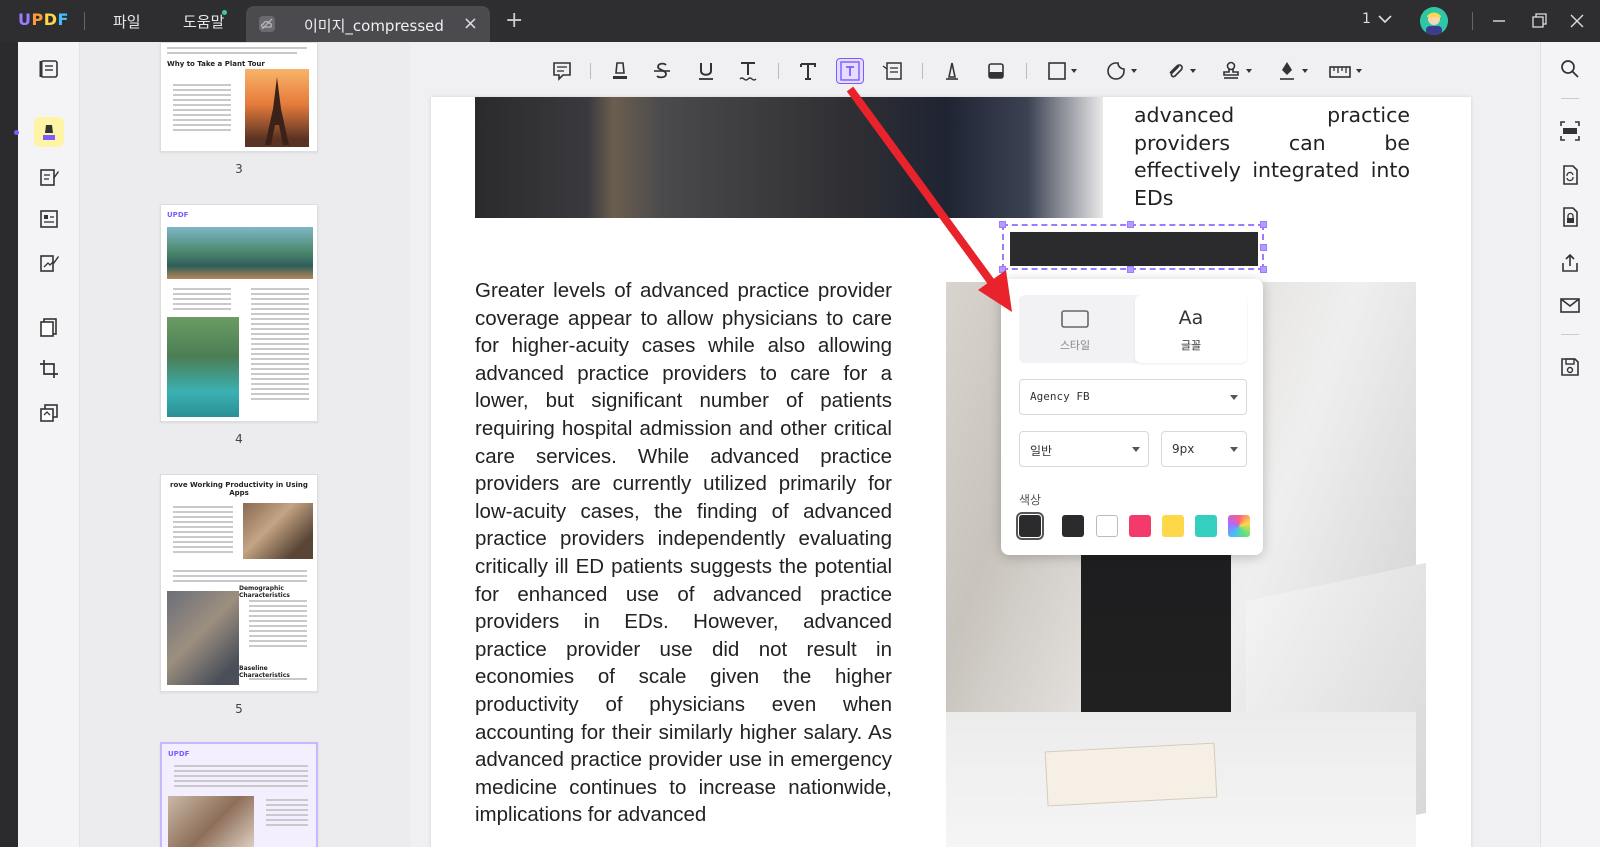  I want to click on minimize-icon, so click(1499, 21).